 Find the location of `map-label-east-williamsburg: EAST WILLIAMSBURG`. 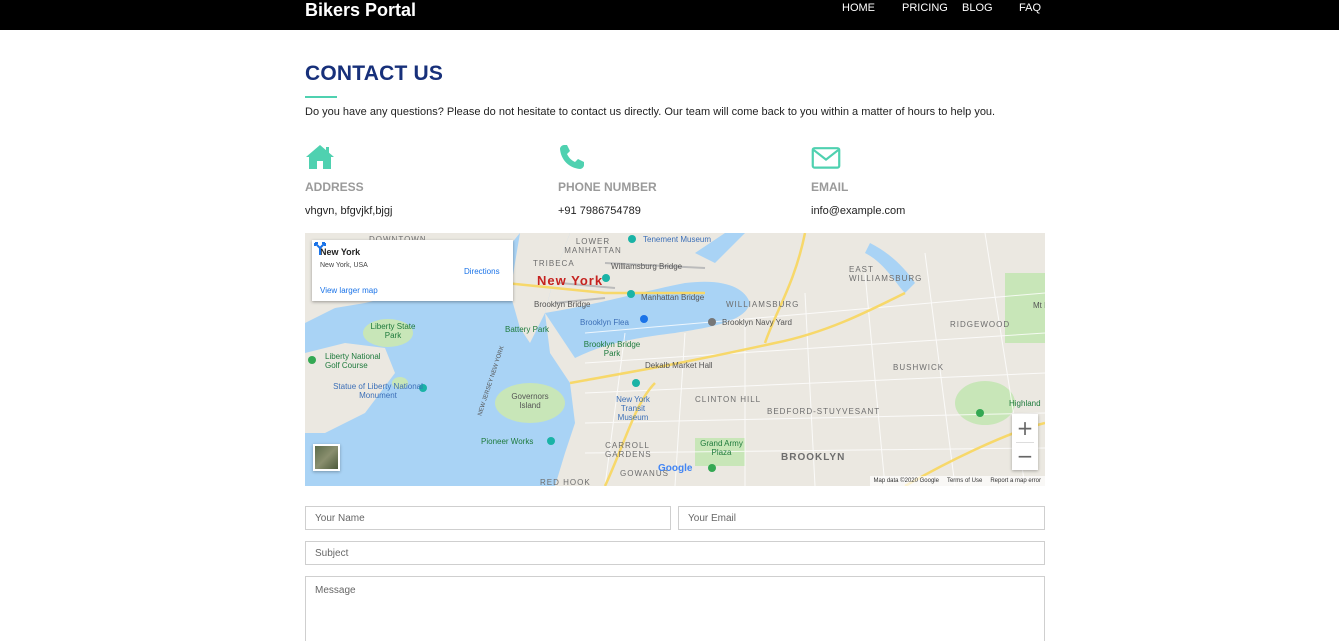

map-label-east-williamsburg: EAST WILLIAMSBURG is located at coordinates (886, 274).